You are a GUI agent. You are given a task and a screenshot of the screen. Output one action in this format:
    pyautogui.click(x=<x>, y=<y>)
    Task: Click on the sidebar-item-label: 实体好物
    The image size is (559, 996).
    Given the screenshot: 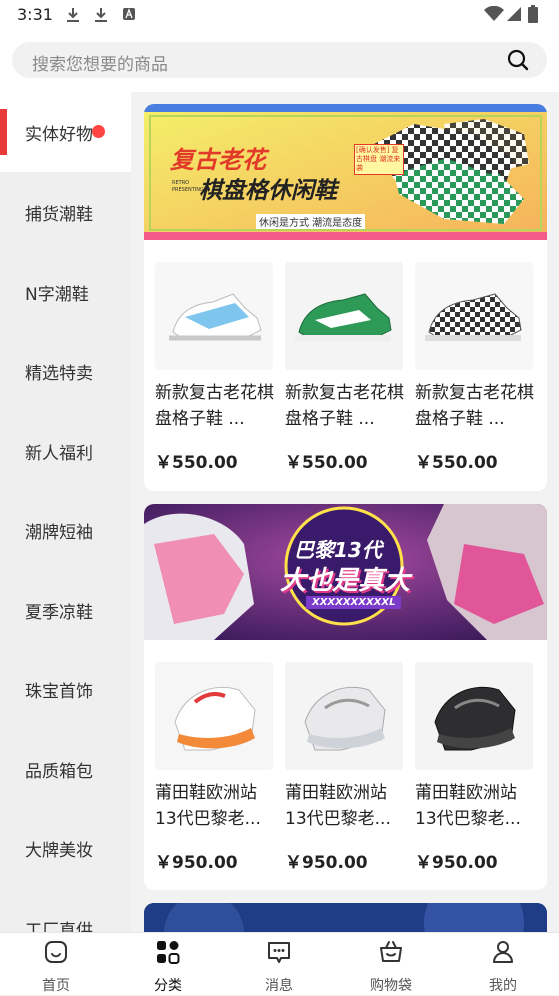 What is the action you would take?
    pyautogui.click(x=59, y=135)
    